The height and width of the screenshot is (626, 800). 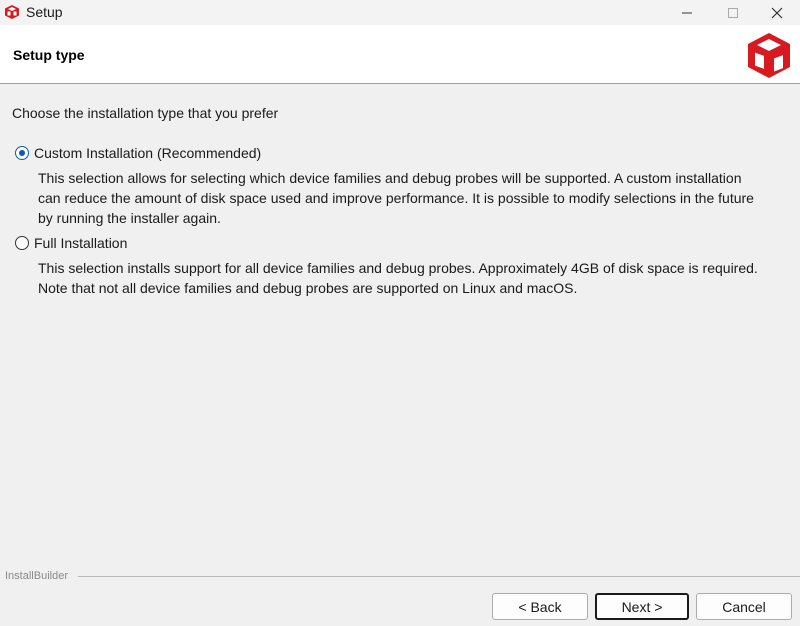 What do you see at coordinates (744, 606) in the screenshot?
I see `cancel-button: Cancel` at bounding box center [744, 606].